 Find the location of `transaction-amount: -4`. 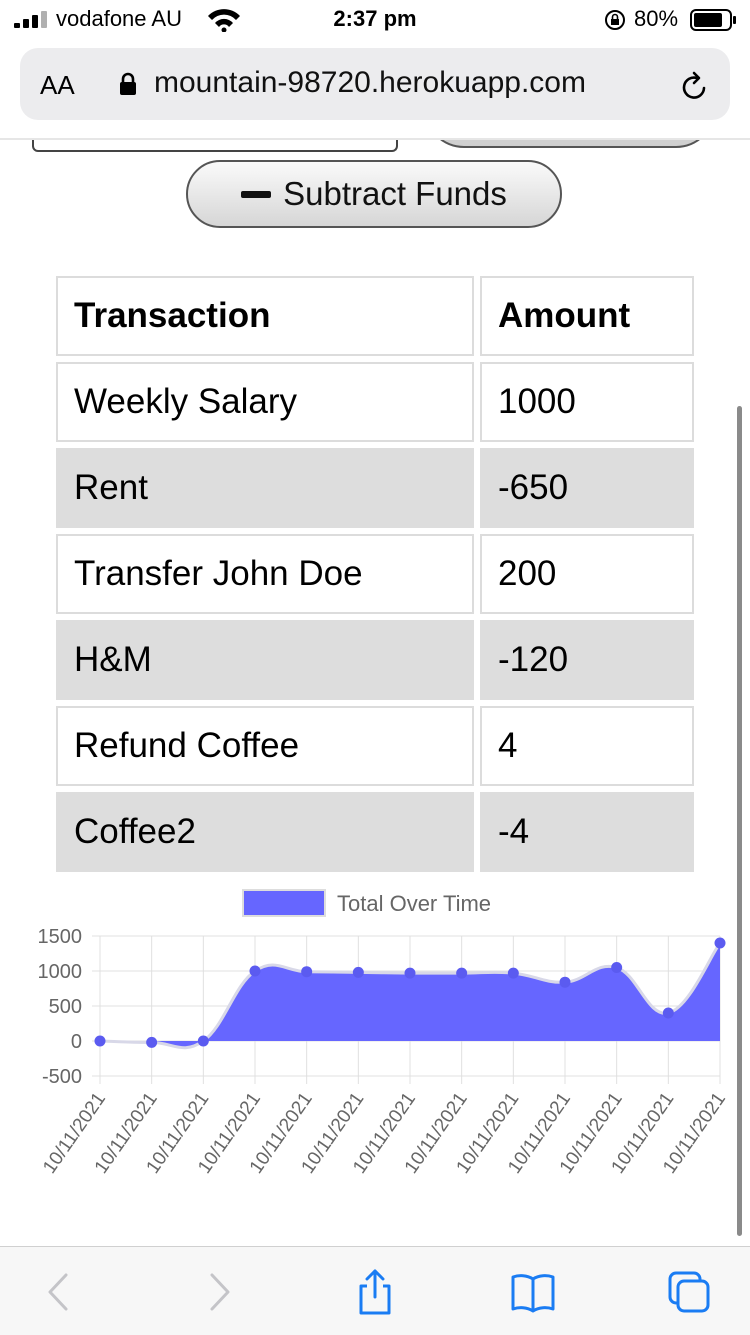

transaction-amount: -4 is located at coordinates (587, 832).